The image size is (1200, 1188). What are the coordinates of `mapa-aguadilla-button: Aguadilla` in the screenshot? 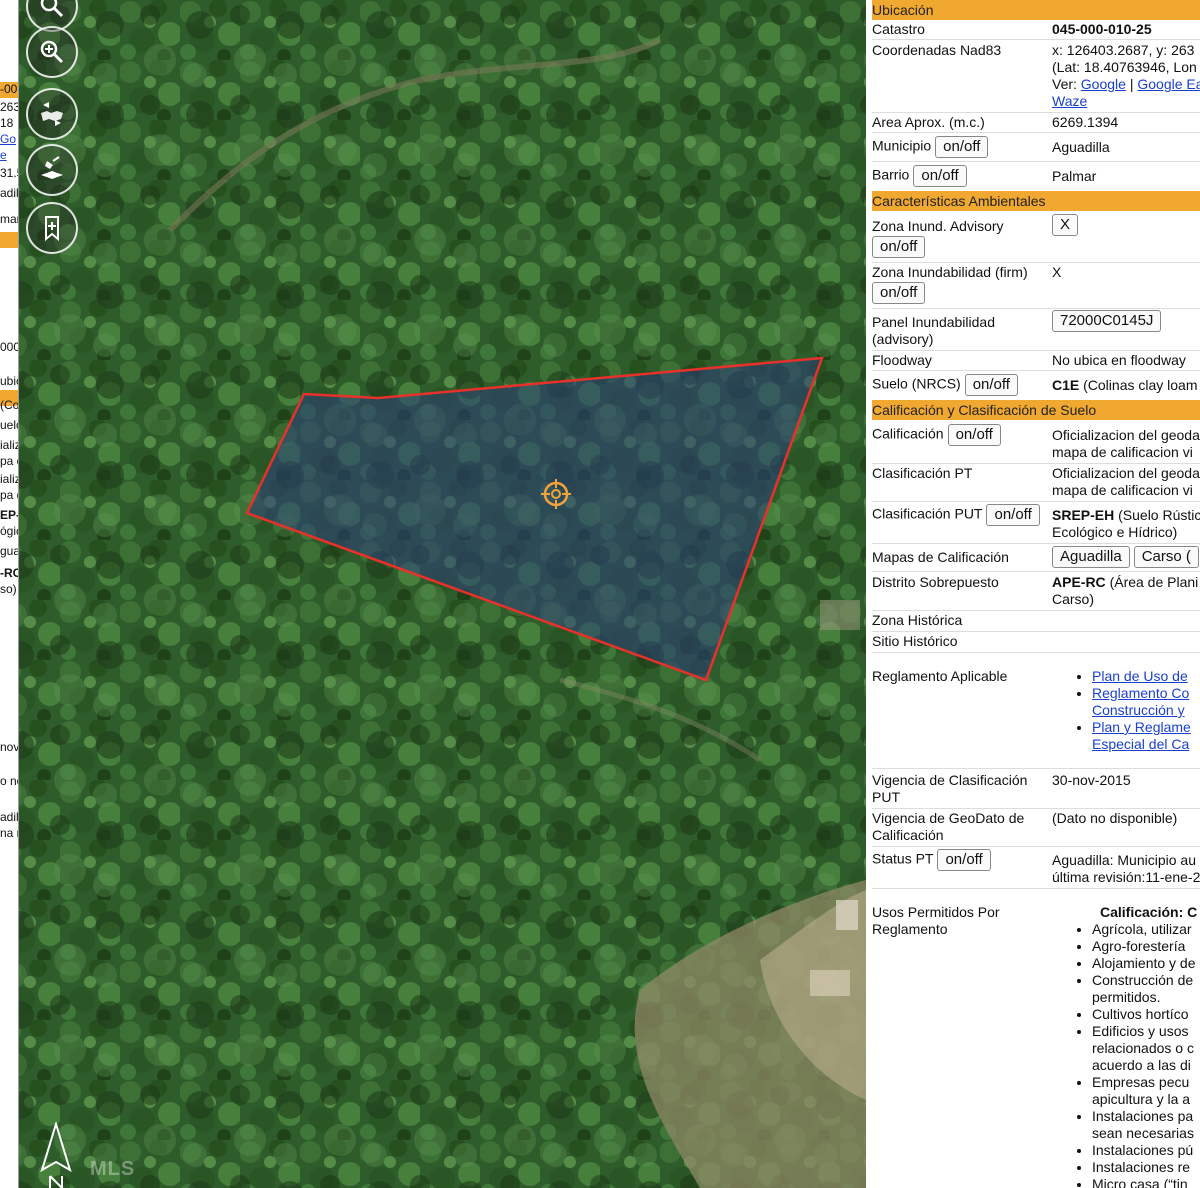 It's located at (1091, 557).